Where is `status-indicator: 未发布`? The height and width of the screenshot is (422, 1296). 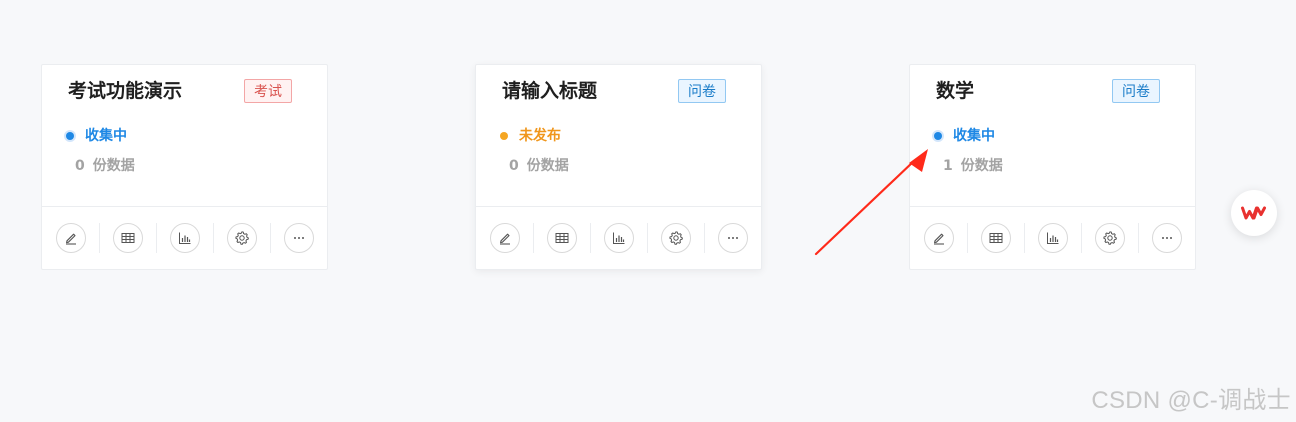
status-indicator: 未发布 is located at coordinates (530, 136).